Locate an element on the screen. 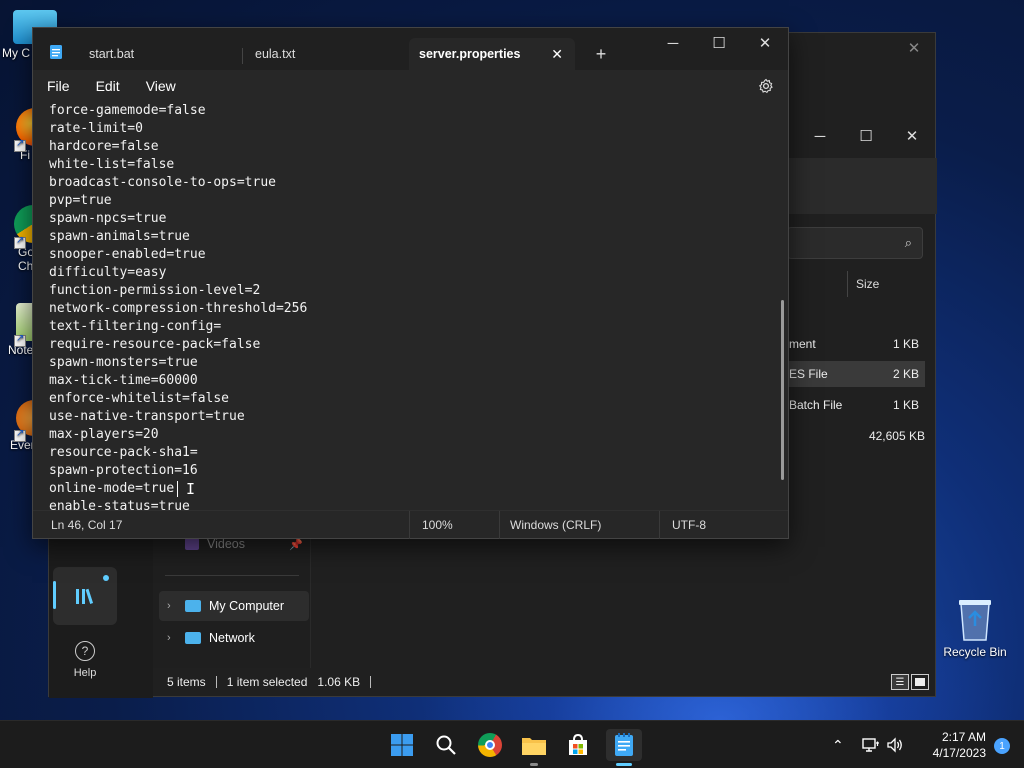  explorer-left-rail: ? Help is located at coordinates (101, 615).